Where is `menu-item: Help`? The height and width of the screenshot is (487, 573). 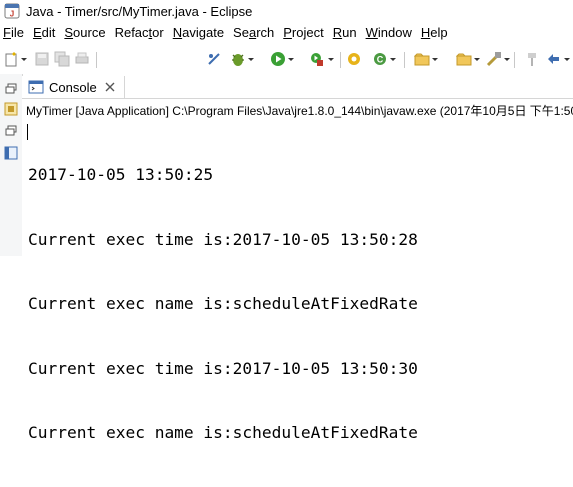
menu-item: Help is located at coordinates (434, 32).